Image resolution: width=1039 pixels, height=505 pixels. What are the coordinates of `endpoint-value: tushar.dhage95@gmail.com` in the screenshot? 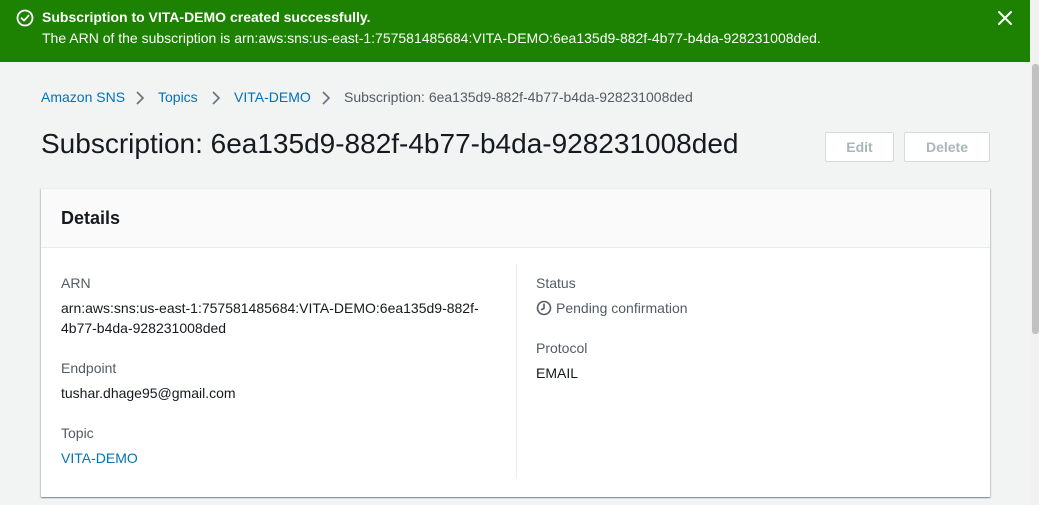 It's located at (148, 393).